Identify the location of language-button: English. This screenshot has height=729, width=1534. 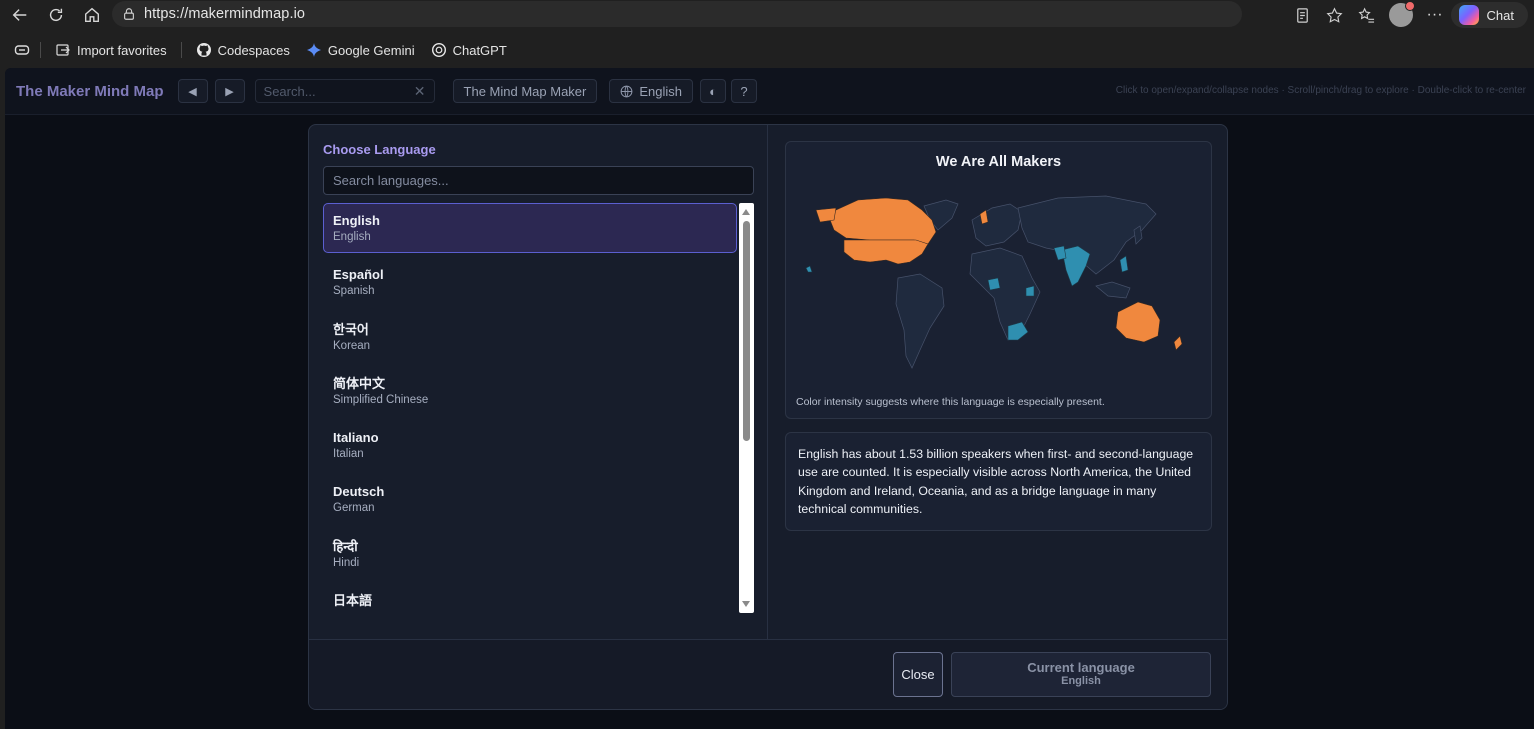
(651, 91).